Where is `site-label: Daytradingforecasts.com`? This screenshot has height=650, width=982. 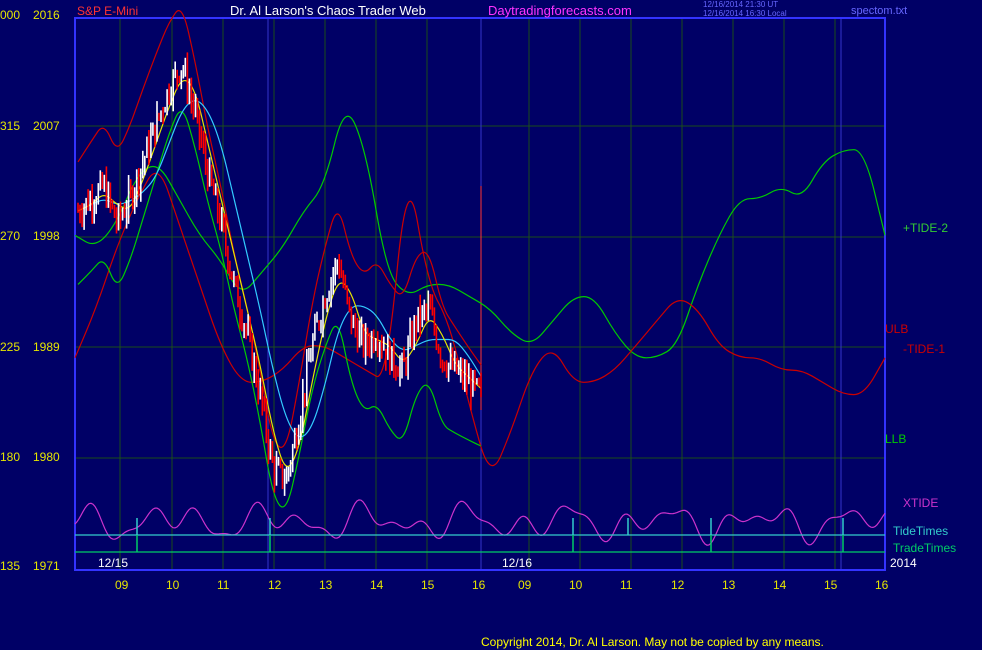 site-label: Daytradingforecasts.com is located at coordinates (560, 11).